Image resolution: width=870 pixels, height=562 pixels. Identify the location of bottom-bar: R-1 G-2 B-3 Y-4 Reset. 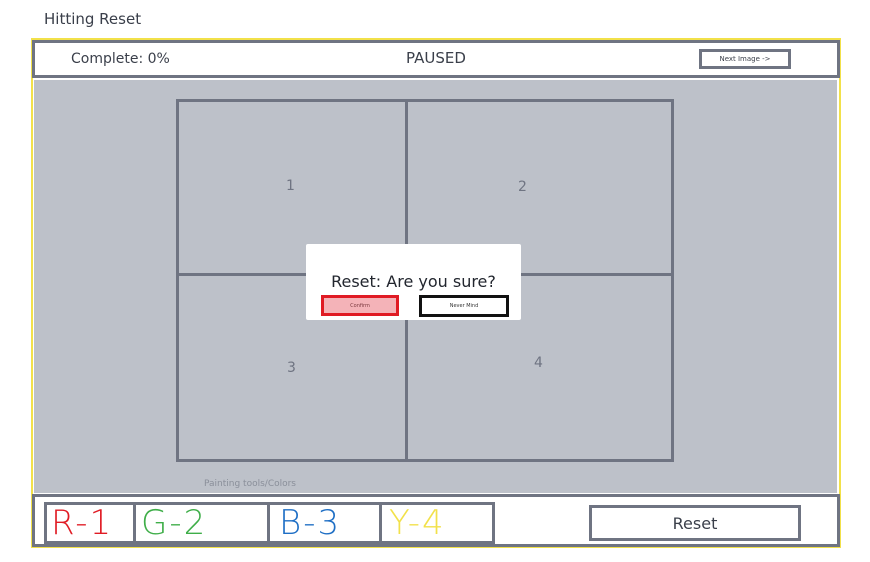
(436, 520).